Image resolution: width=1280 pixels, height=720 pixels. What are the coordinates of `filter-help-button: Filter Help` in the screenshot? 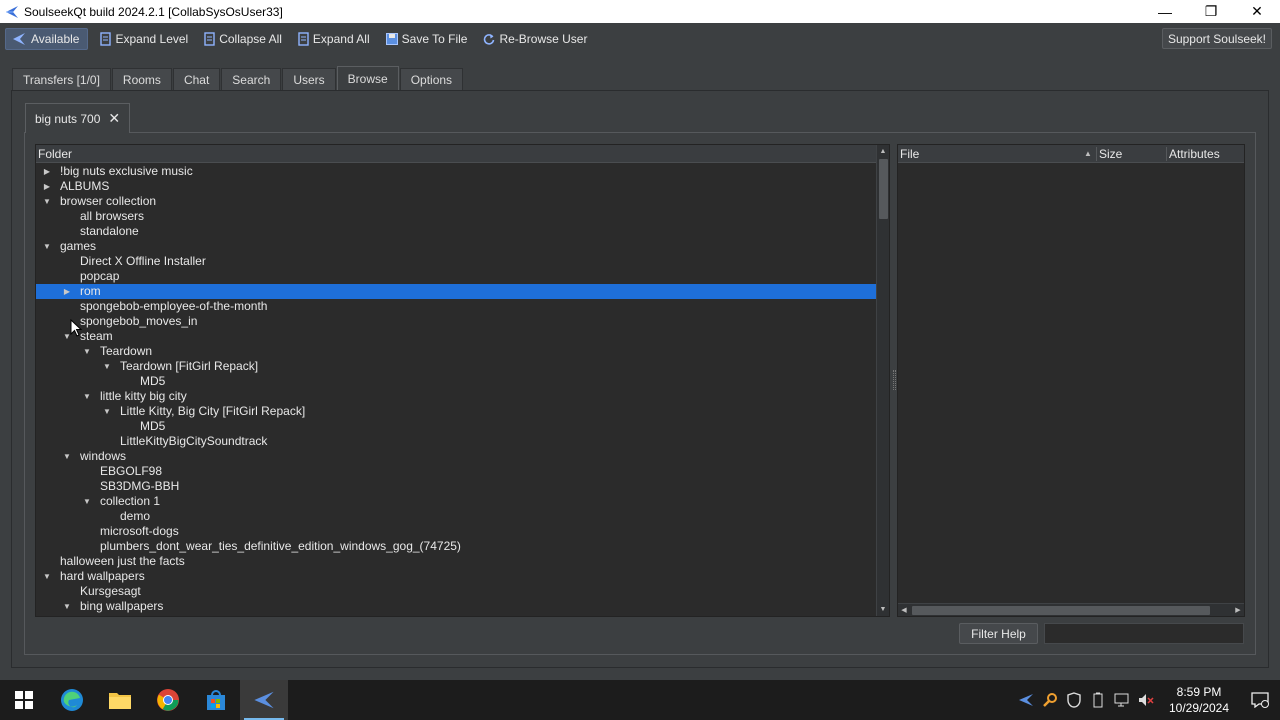 It's located at (998, 633).